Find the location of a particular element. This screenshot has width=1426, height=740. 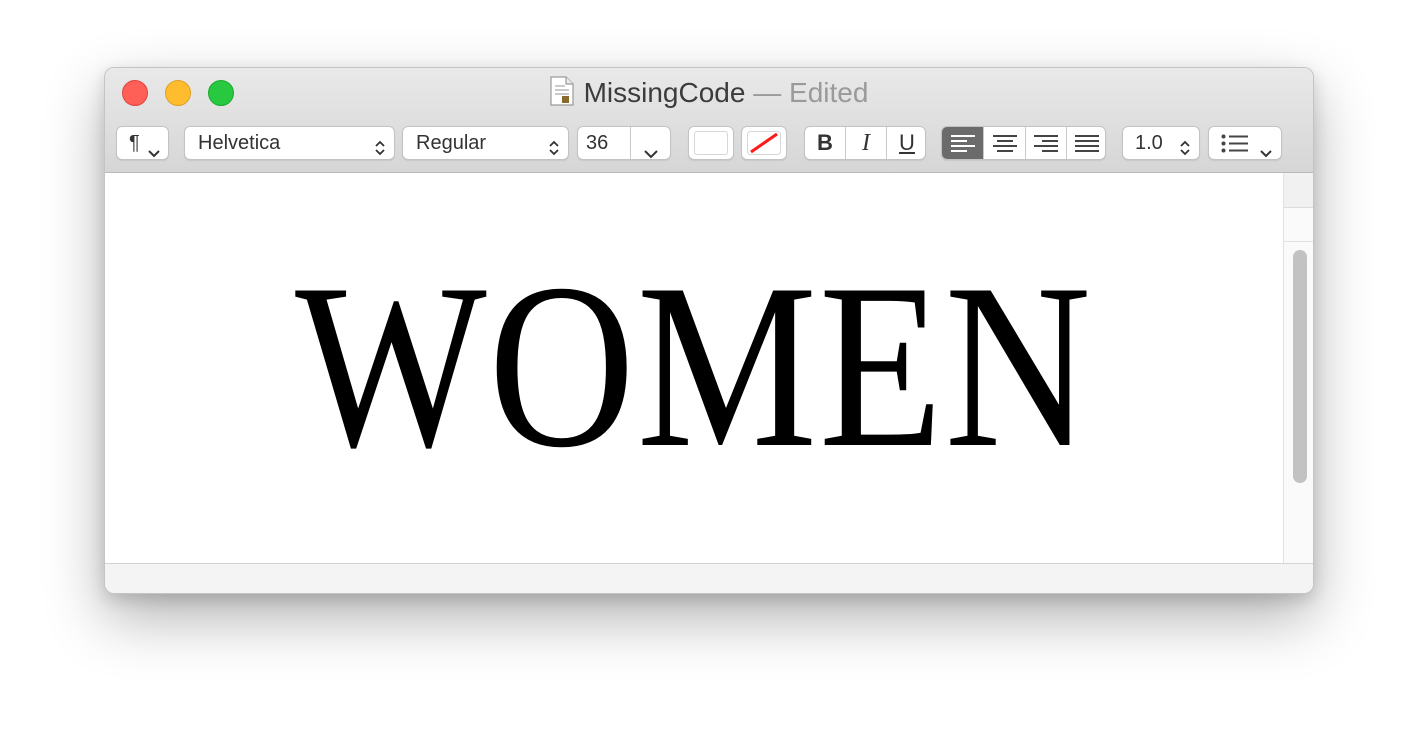

align-justify-button is located at coordinates (1086, 143).